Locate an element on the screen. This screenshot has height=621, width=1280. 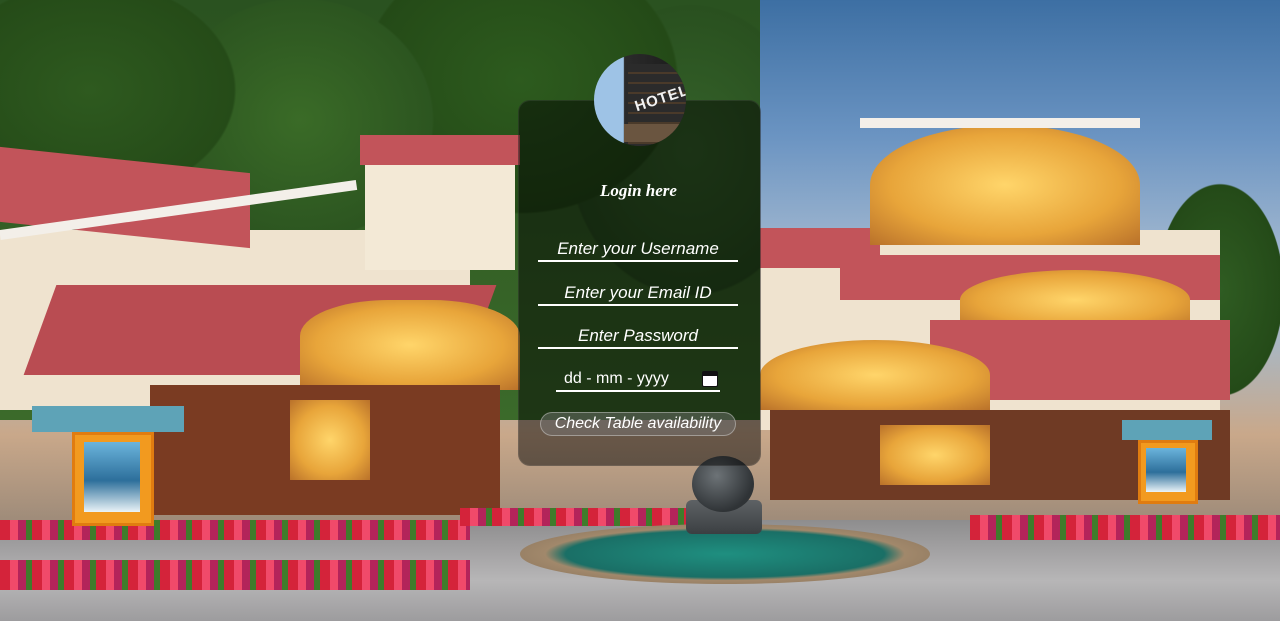
date-input: dd - mm - yyyy is located at coordinates (638, 380).